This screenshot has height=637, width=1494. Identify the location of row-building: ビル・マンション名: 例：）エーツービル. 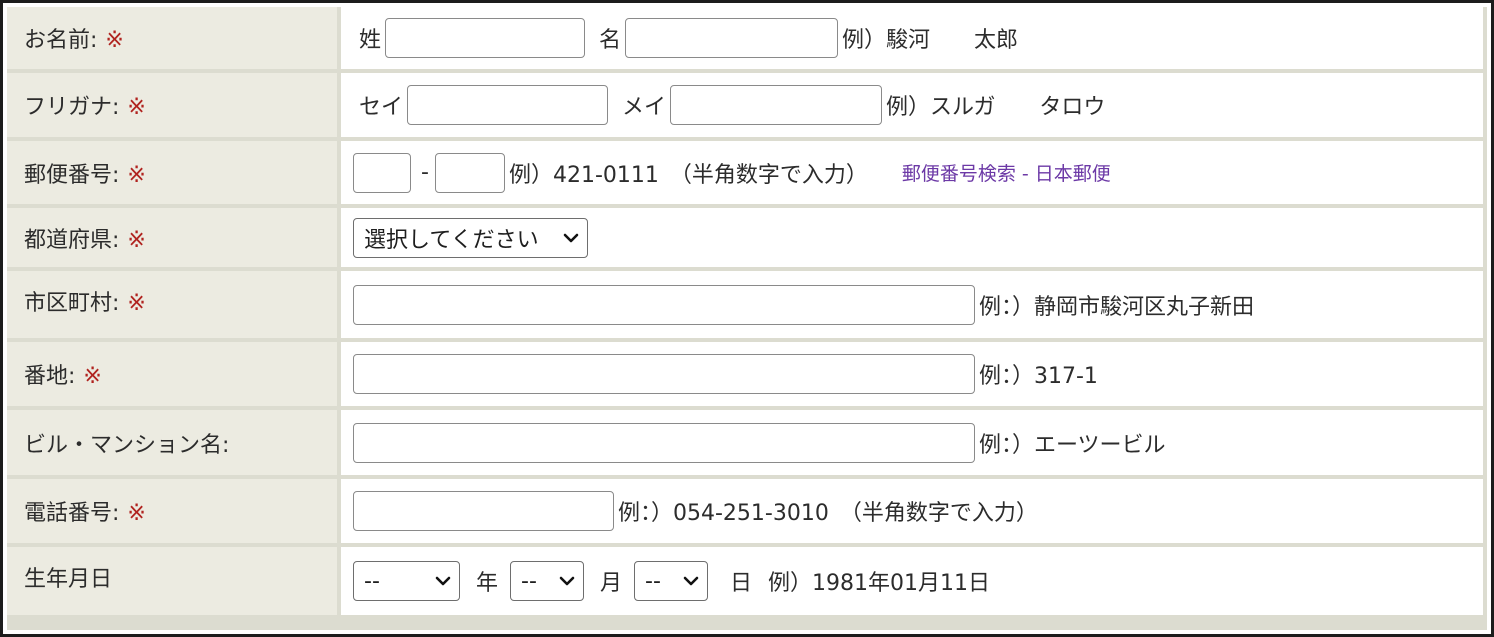
(747, 442).